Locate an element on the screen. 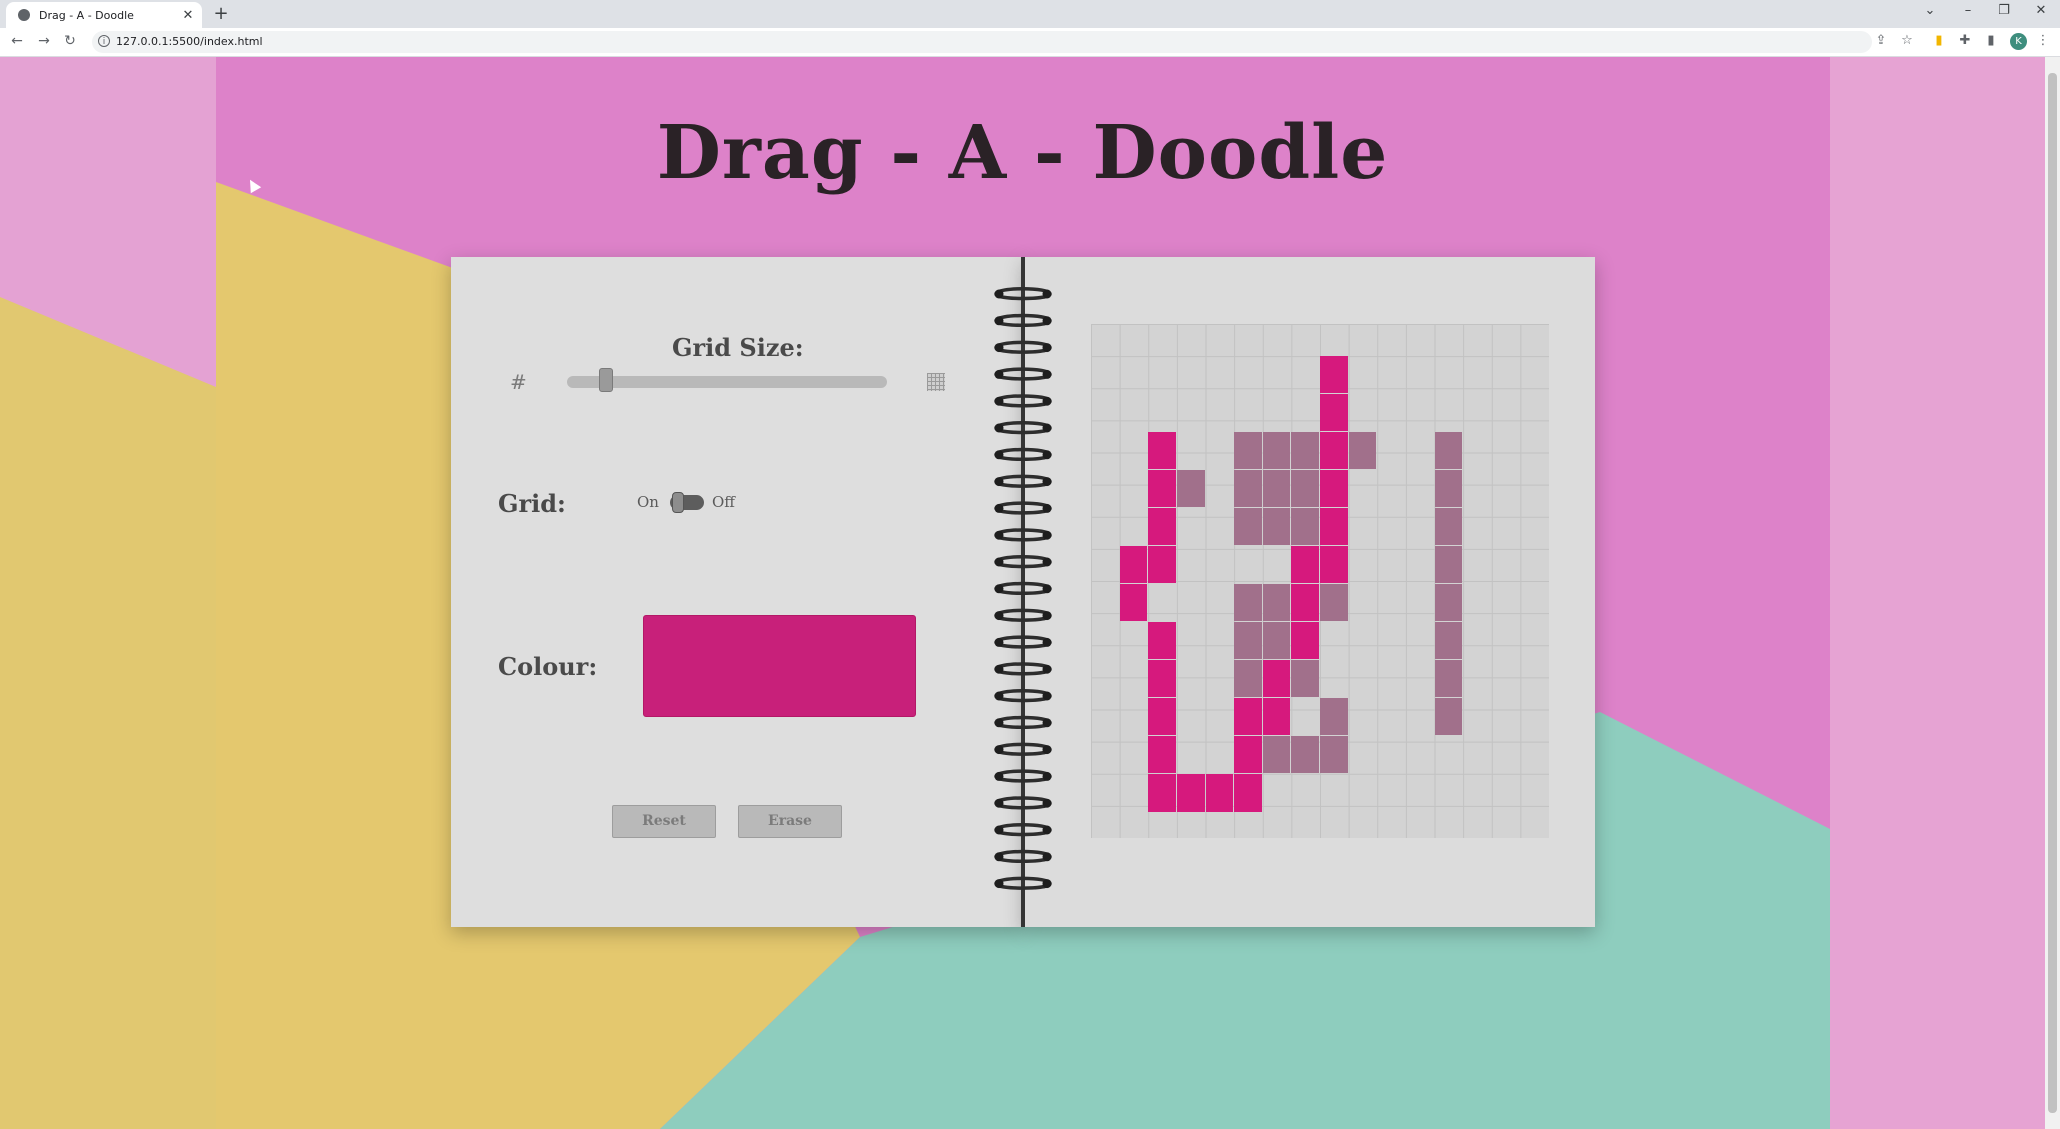  hash-icon: # is located at coordinates (518, 382).